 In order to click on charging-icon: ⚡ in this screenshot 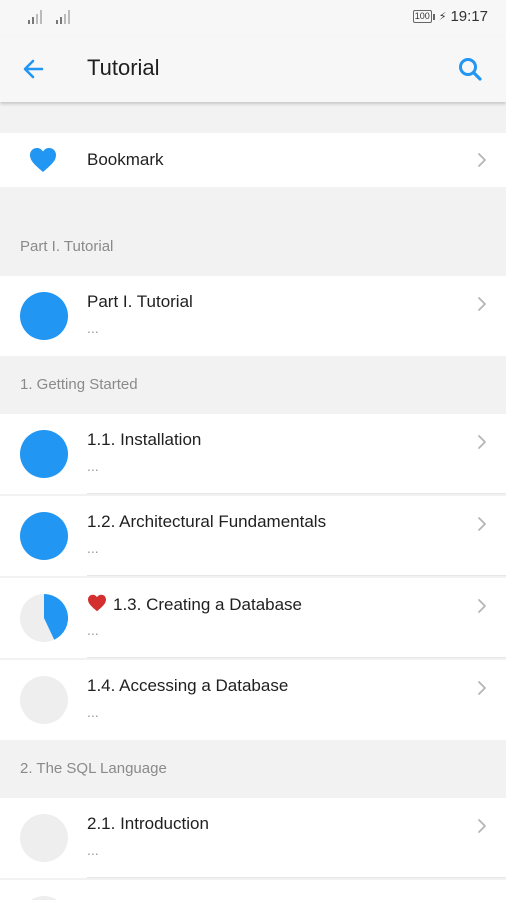, I will do `click(442, 17)`.